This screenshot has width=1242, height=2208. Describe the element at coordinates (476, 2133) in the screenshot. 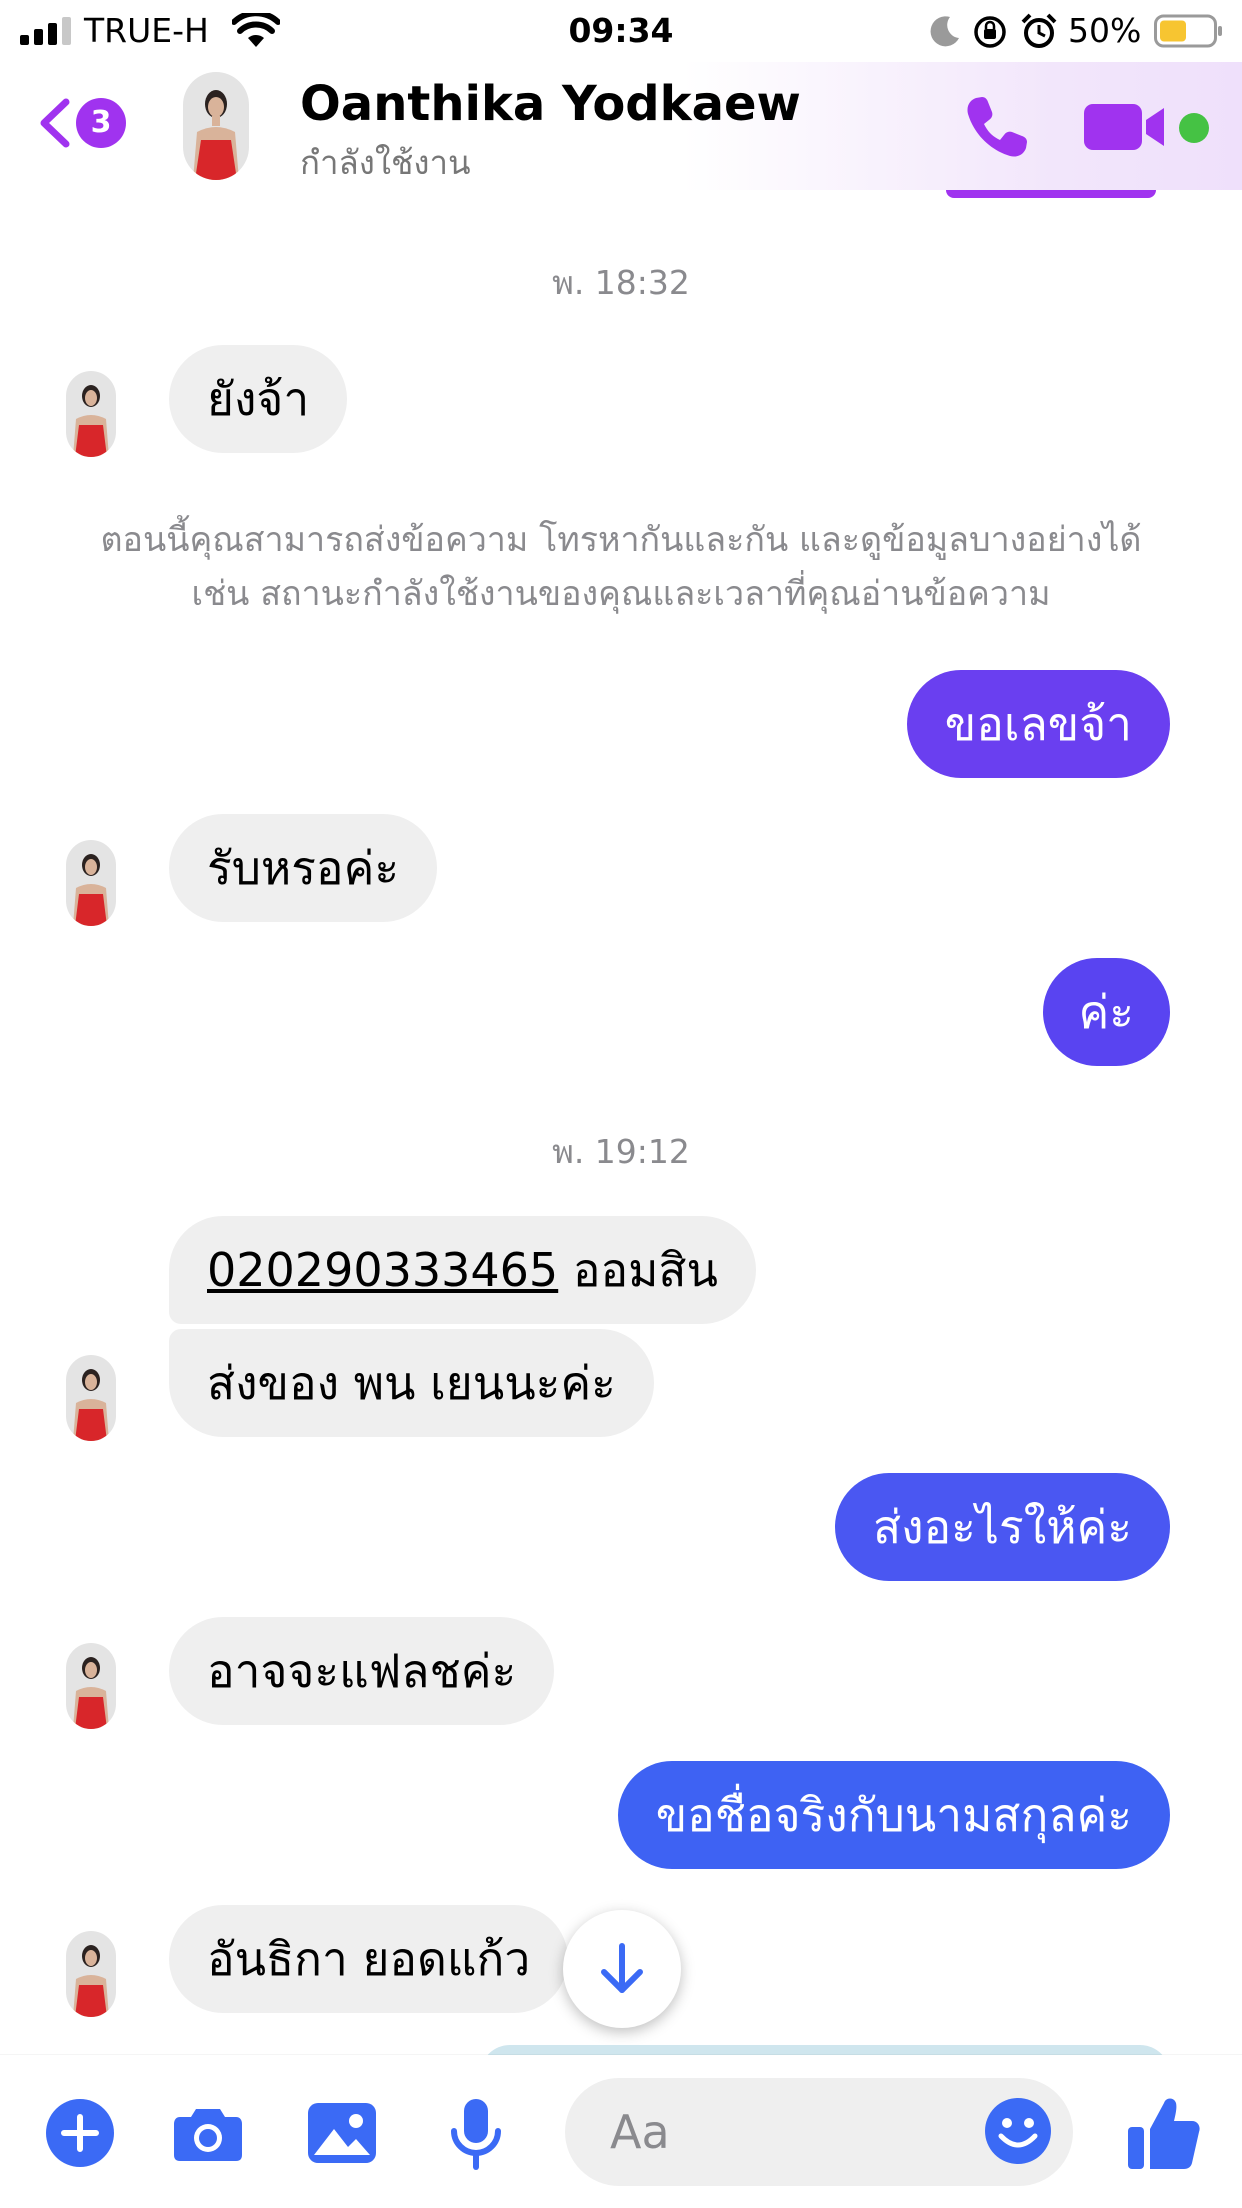

I see `microphone-icon` at that location.